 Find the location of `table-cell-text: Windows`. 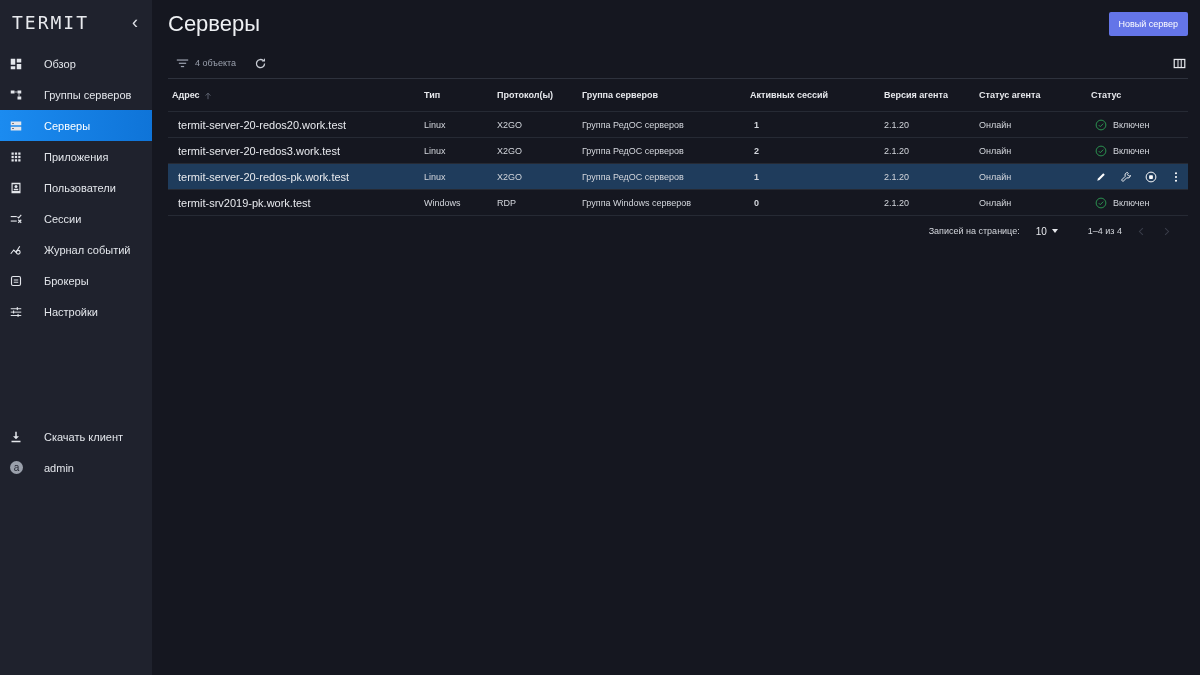

table-cell-text: Windows is located at coordinates (442, 202).